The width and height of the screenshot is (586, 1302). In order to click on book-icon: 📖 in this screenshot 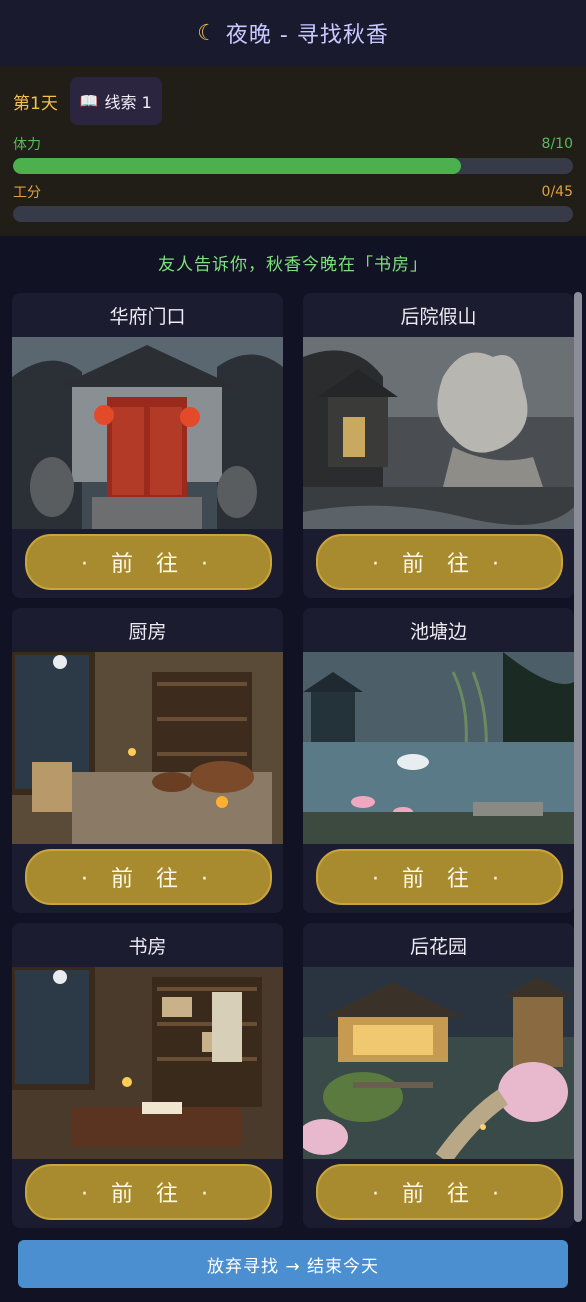, I will do `click(89, 101)`.